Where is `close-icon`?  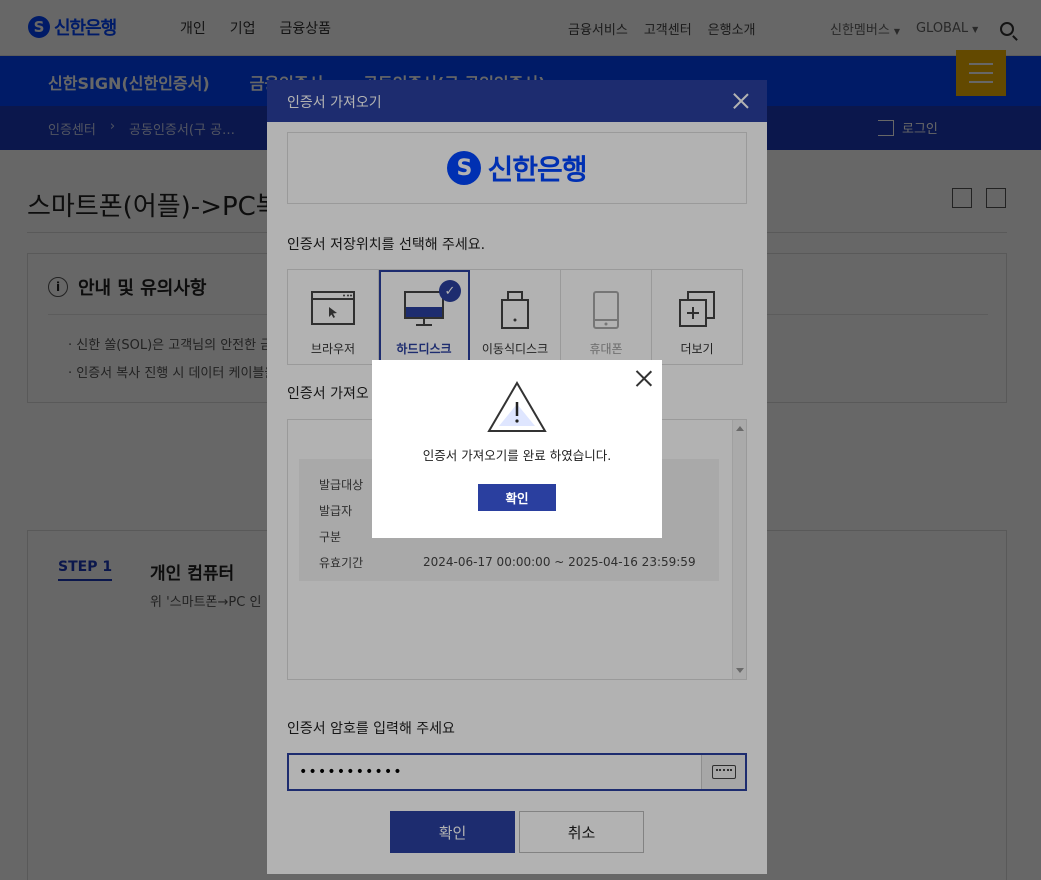 close-icon is located at coordinates (644, 378).